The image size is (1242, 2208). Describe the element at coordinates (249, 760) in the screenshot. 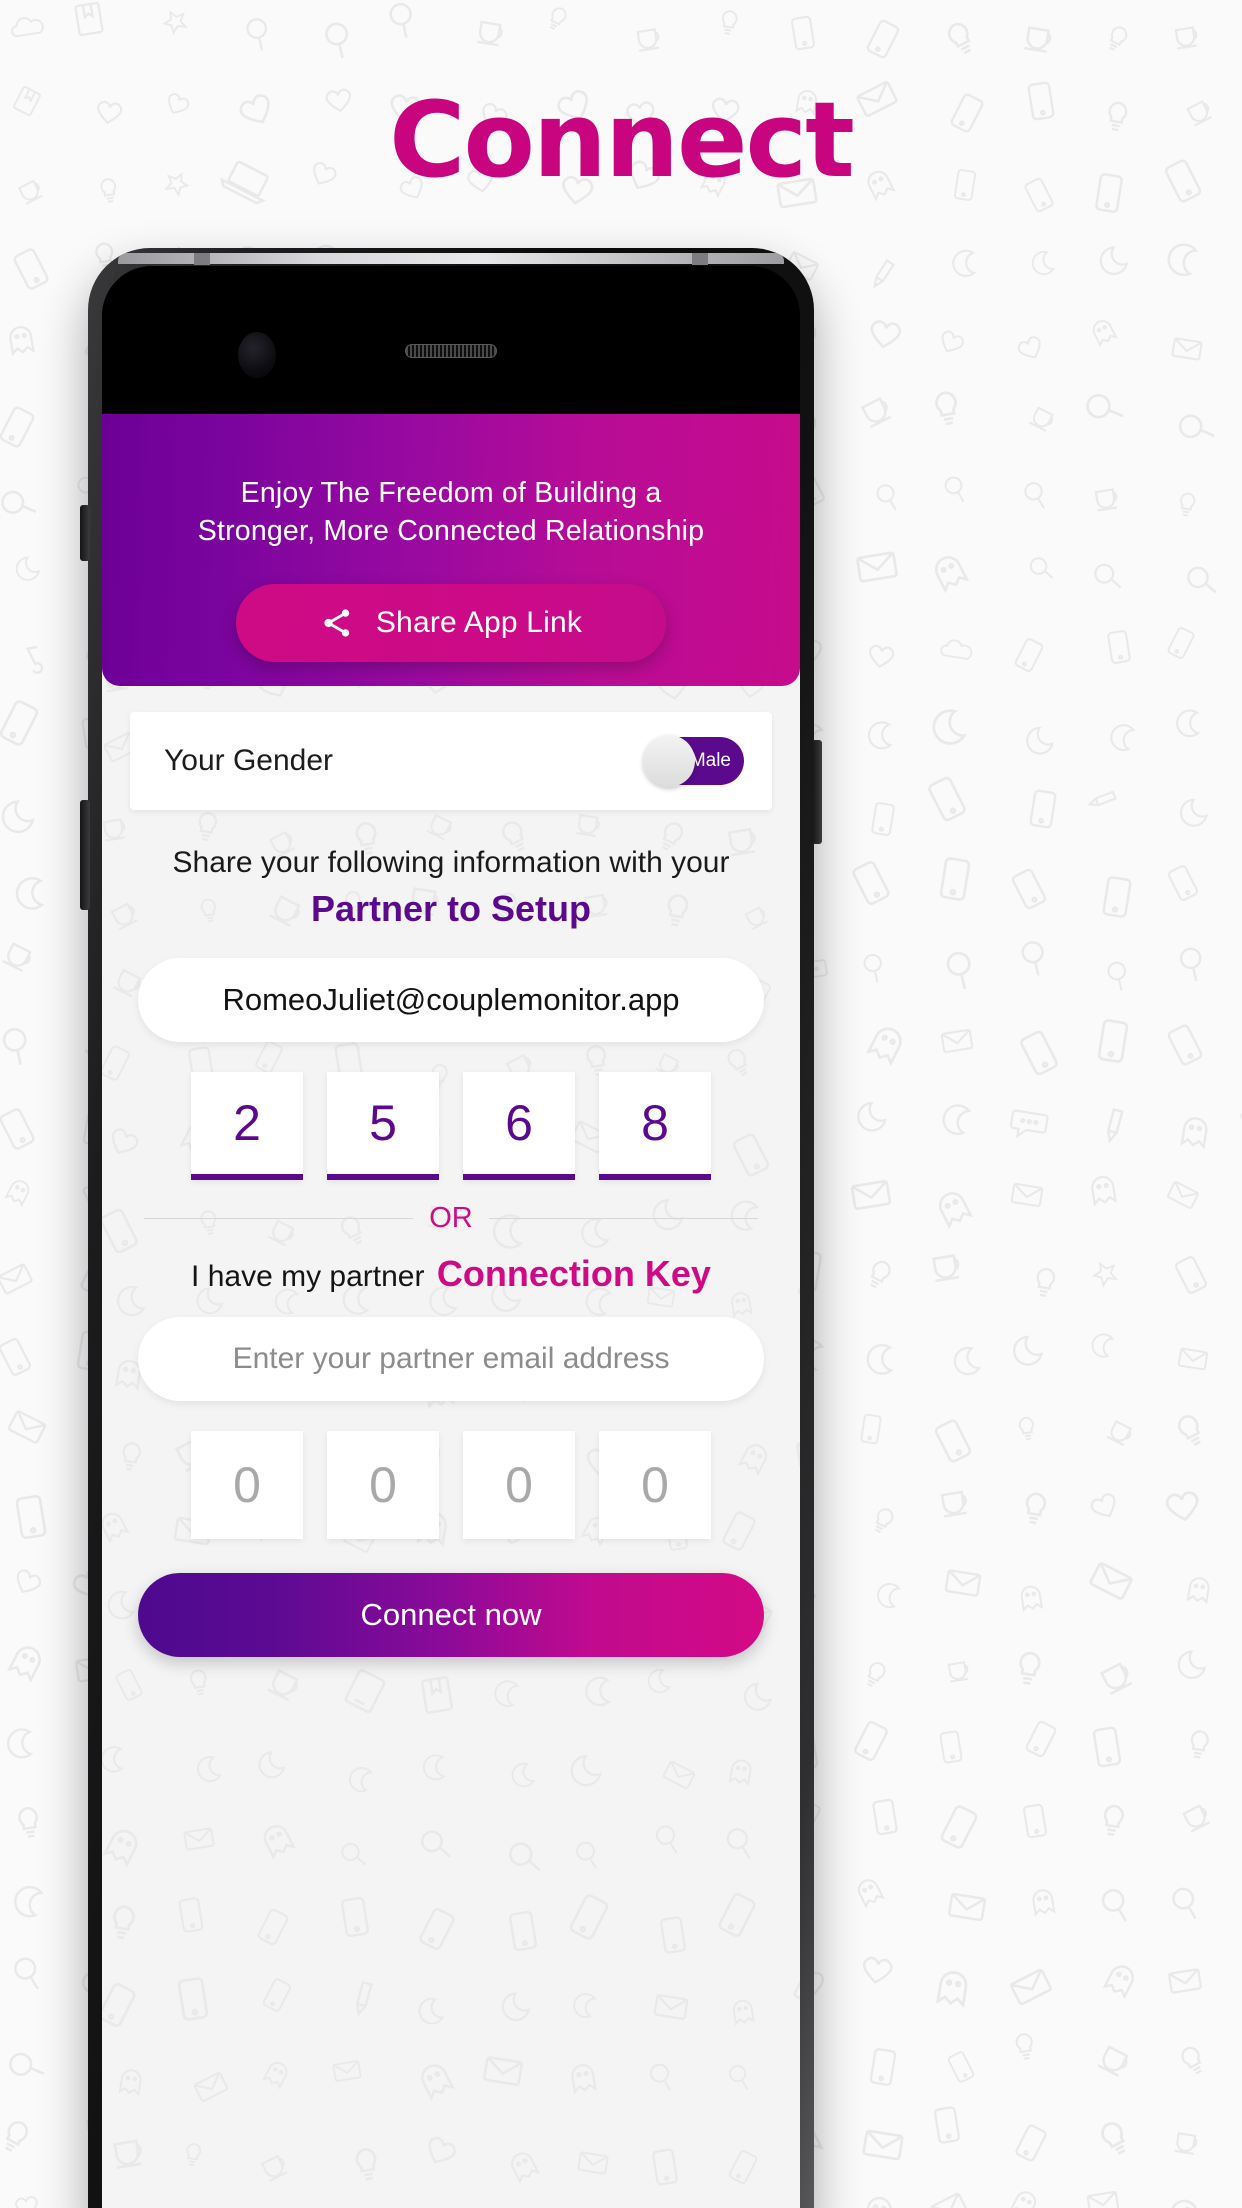

I see `gender-label: Your Gender` at that location.